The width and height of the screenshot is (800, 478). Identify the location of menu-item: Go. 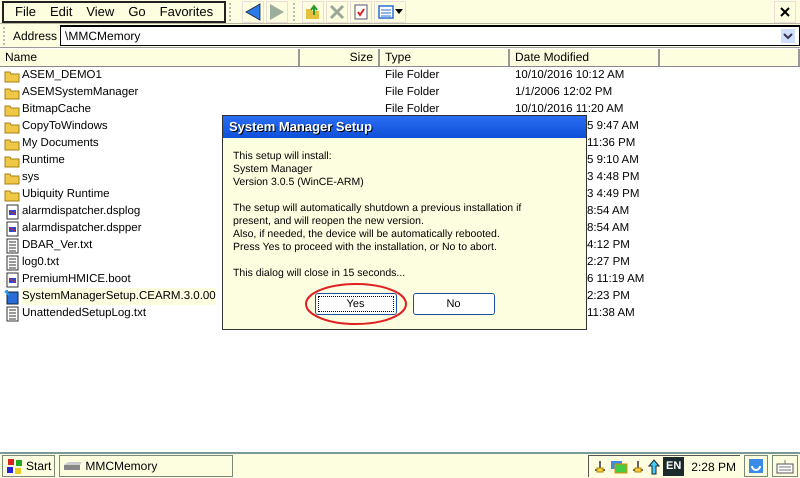
(137, 12).